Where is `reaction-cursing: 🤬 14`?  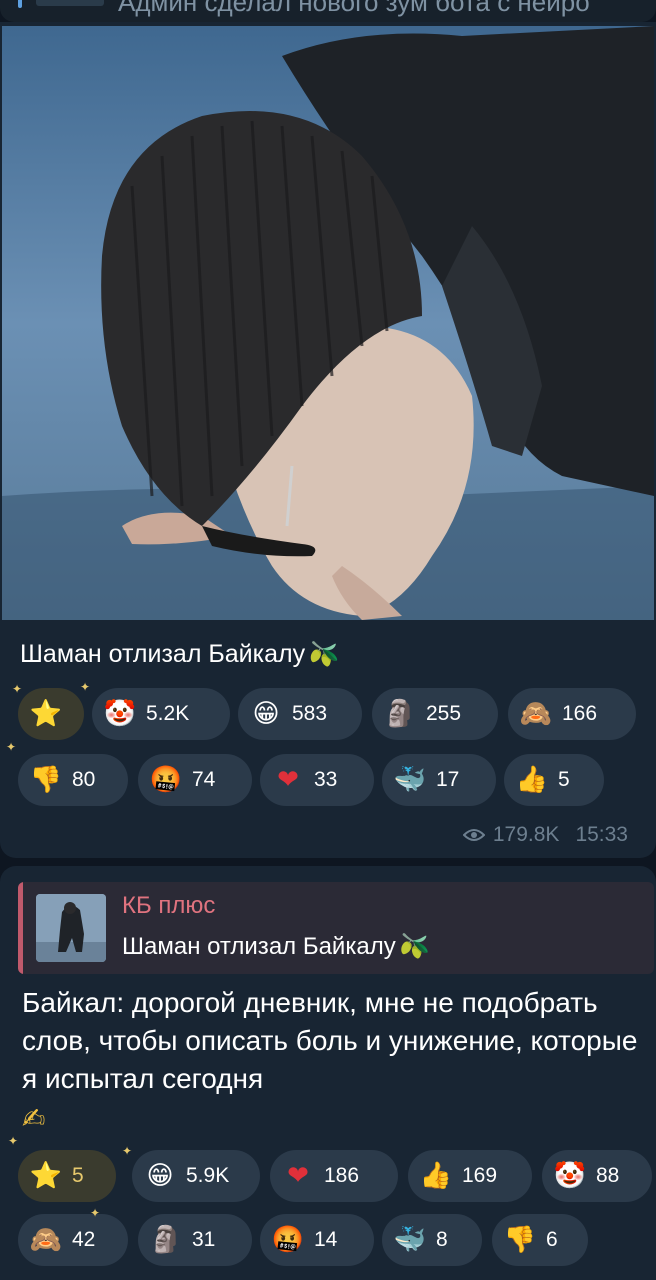
reaction-cursing: 🤬 14 is located at coordinates (317, 1240).